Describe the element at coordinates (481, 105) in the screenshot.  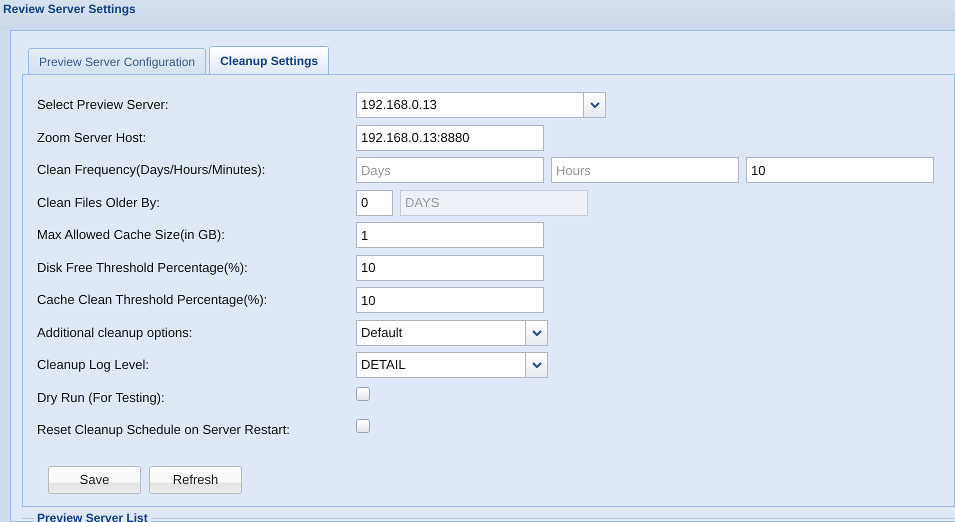
I see `dropdown: 192.168.0.13` at that location.